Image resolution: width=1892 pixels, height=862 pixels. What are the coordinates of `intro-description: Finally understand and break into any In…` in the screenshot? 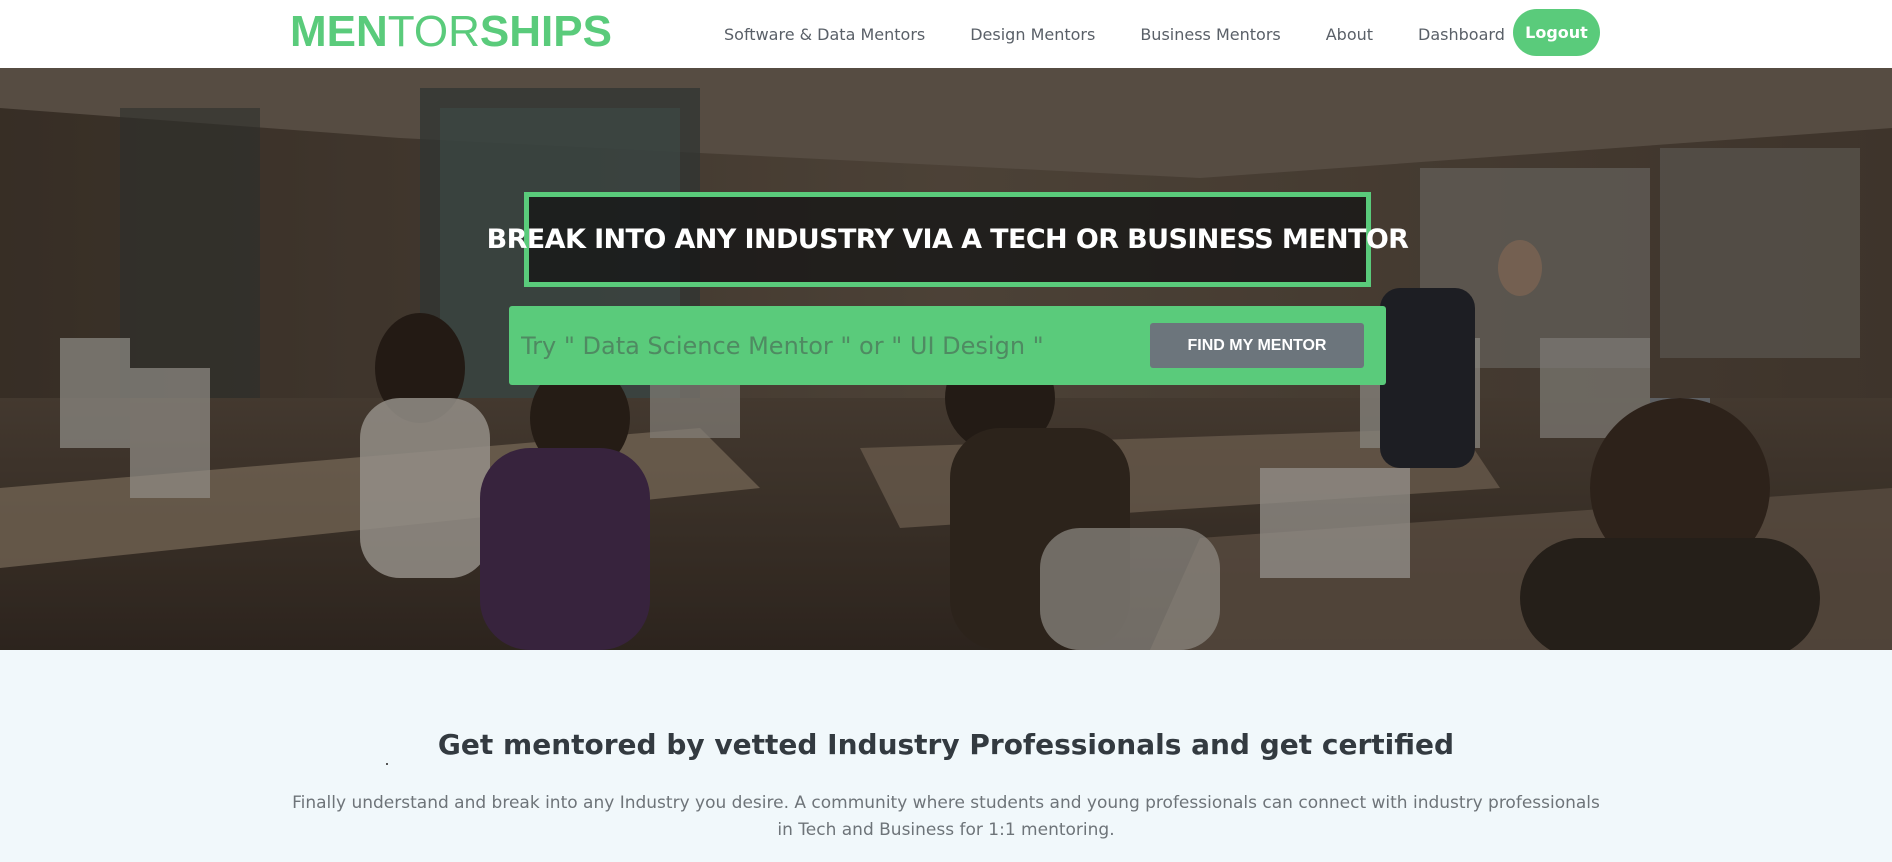 It's located at (946, 816).